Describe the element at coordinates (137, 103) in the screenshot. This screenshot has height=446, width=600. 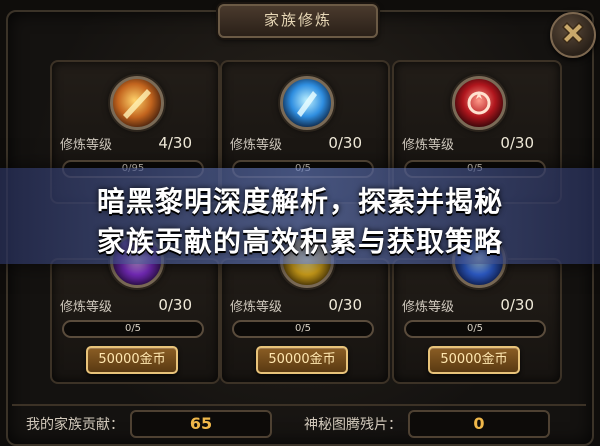
I see `sword-slash-icon` at that location.